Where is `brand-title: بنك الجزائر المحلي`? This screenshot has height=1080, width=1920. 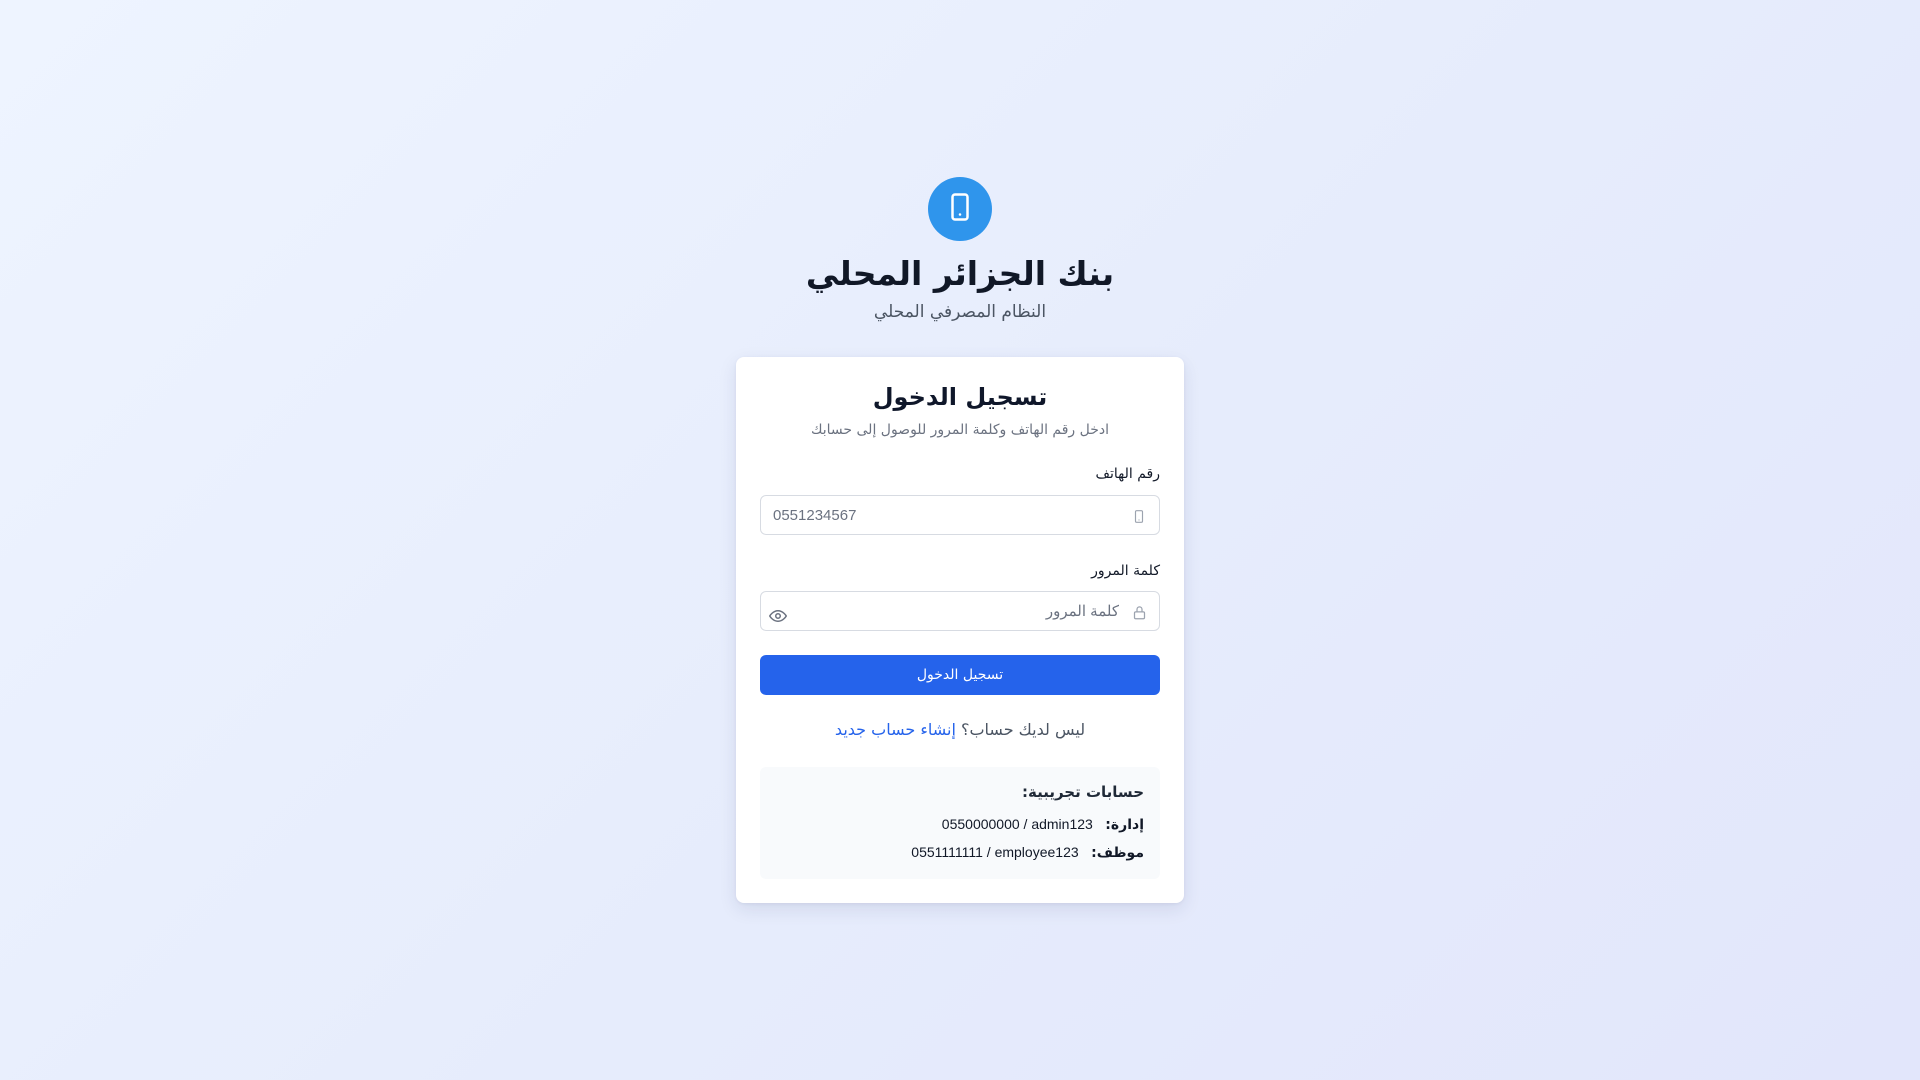 brand-title: بنك الجزائر المحلي is located at coordinates (960, 273).